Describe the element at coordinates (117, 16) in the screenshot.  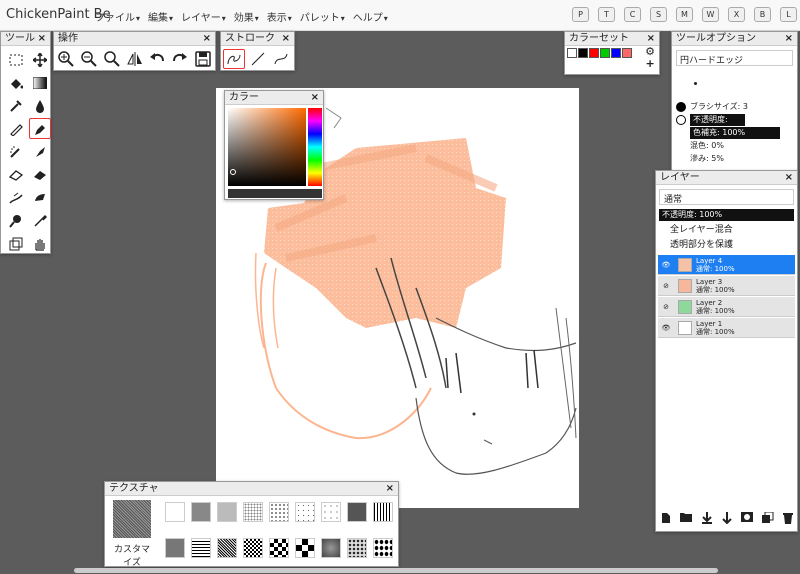
I see `menu-file: ファイル` at that location.